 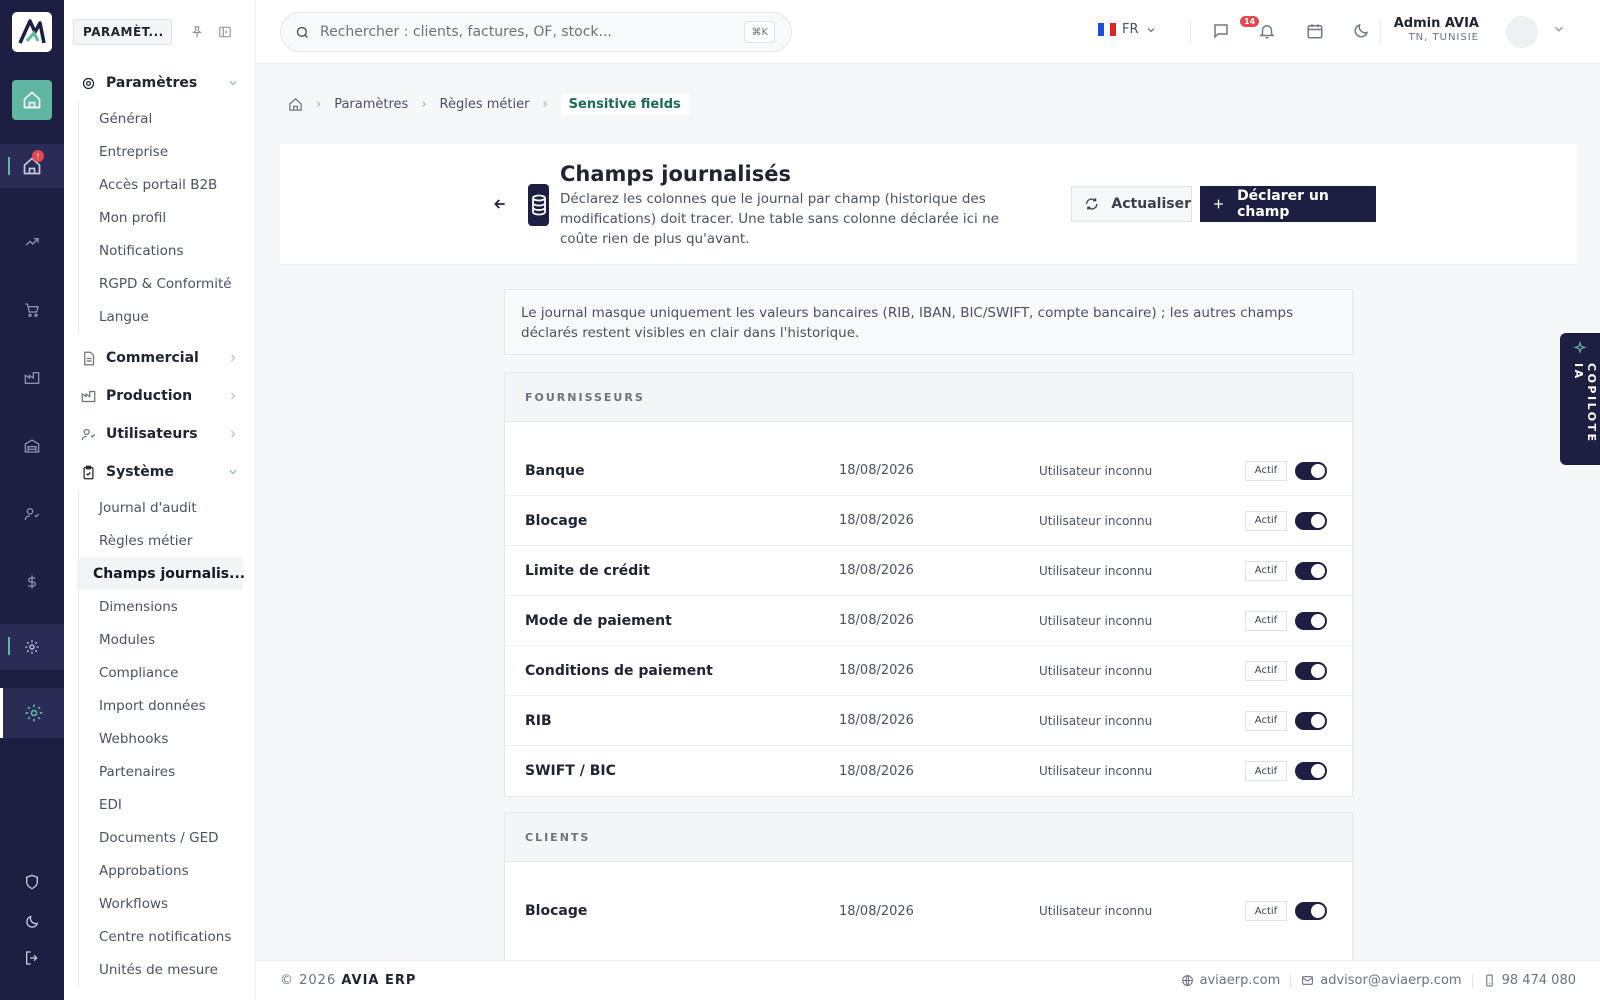 I want to click on sidebar-item-partenaires: Partenaires, so click(x=167, y=771).